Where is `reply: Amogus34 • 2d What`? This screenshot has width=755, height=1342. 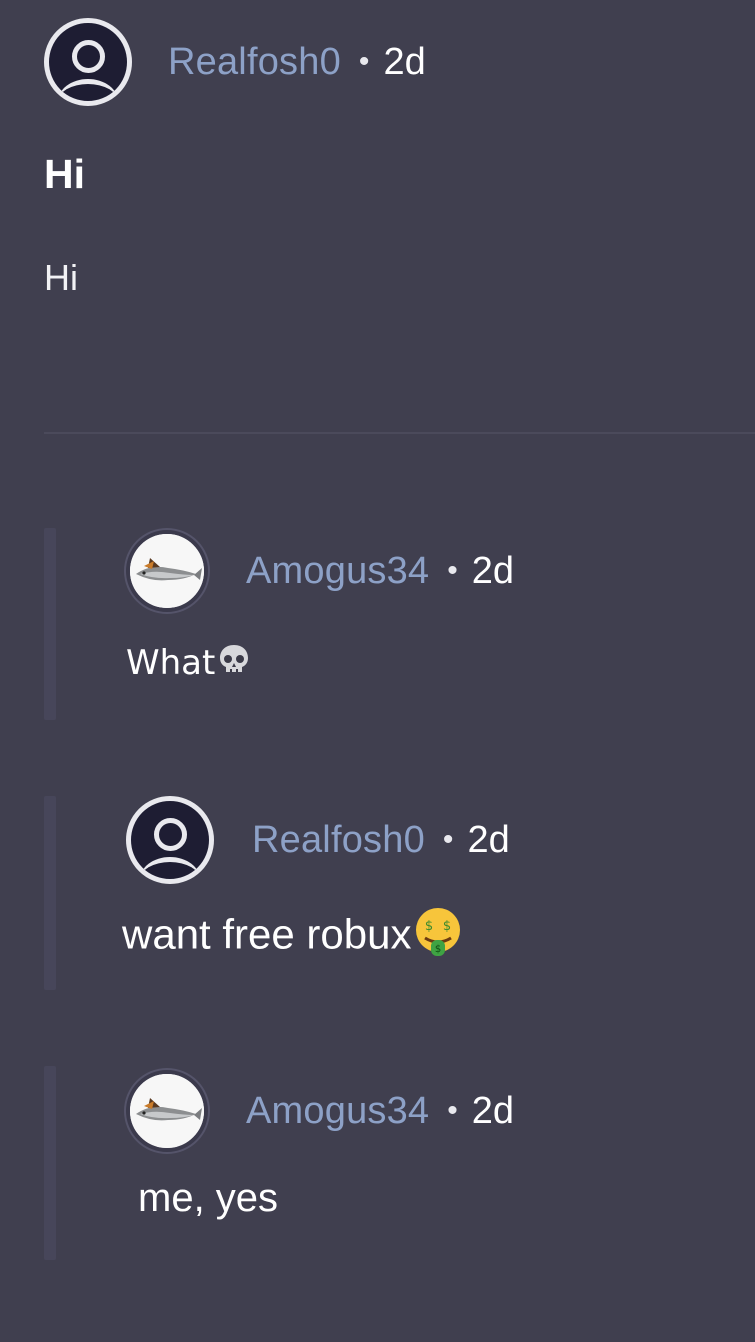 reply: Amogus34 • 2d What is located at coordinates (399, 624).